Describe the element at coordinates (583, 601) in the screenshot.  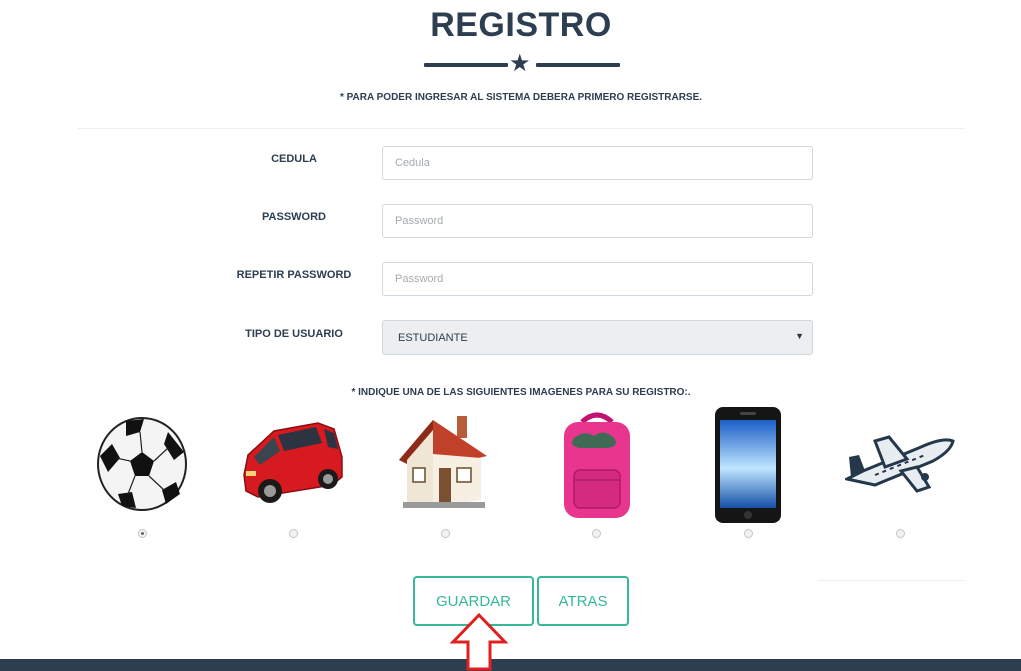
I see `back-button: ATRAS` at that location.